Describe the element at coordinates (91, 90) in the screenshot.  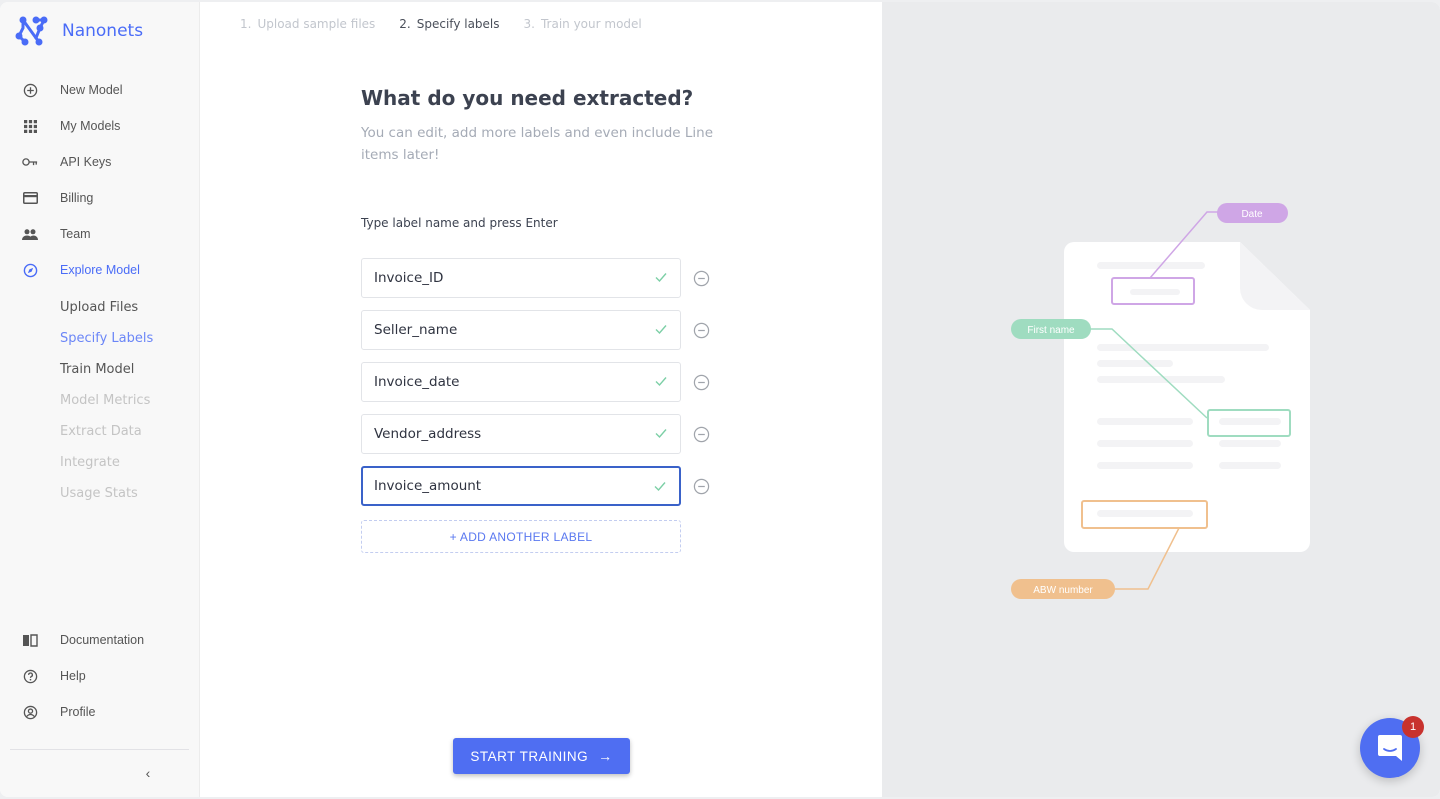
I see `sidebar-item-label: New Model` at that location.